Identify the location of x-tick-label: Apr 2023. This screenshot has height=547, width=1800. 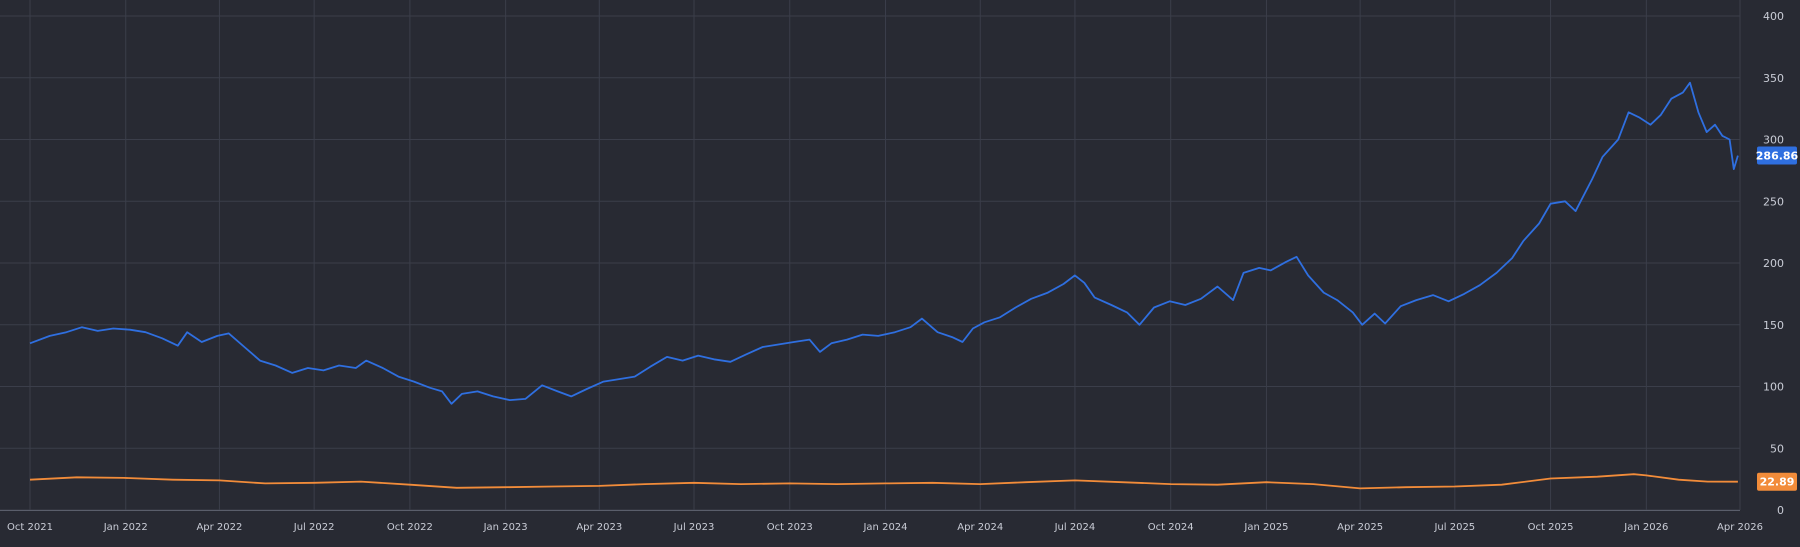
(599, 527).